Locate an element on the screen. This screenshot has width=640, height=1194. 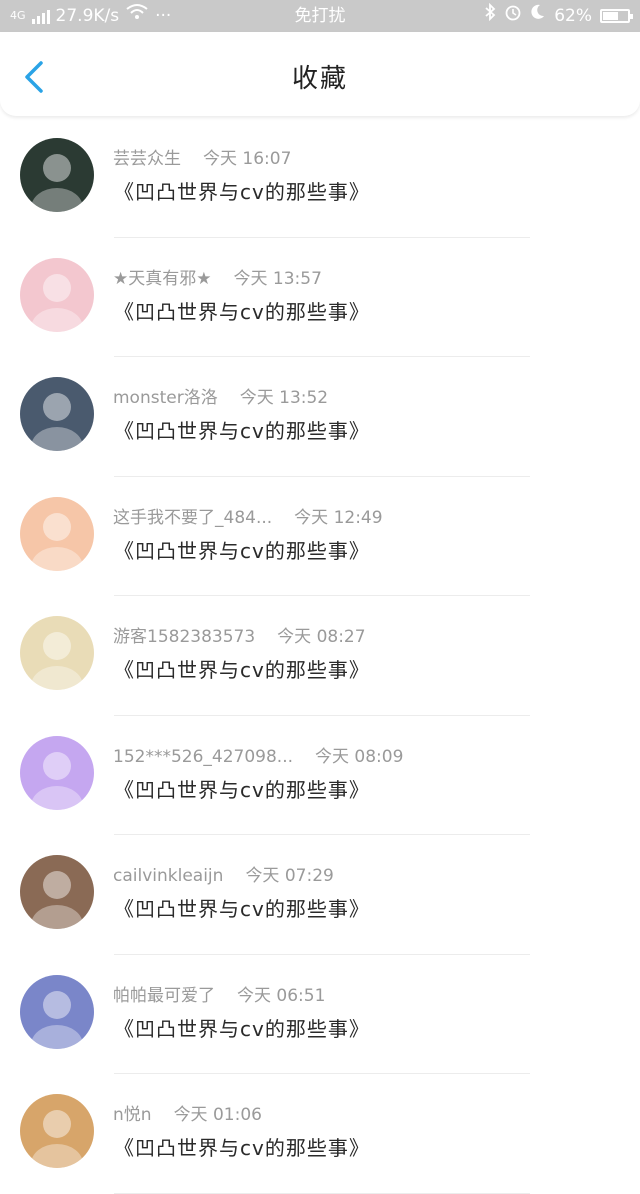
timestamp: 今天 12:49 is located at coordinates (338, 517).